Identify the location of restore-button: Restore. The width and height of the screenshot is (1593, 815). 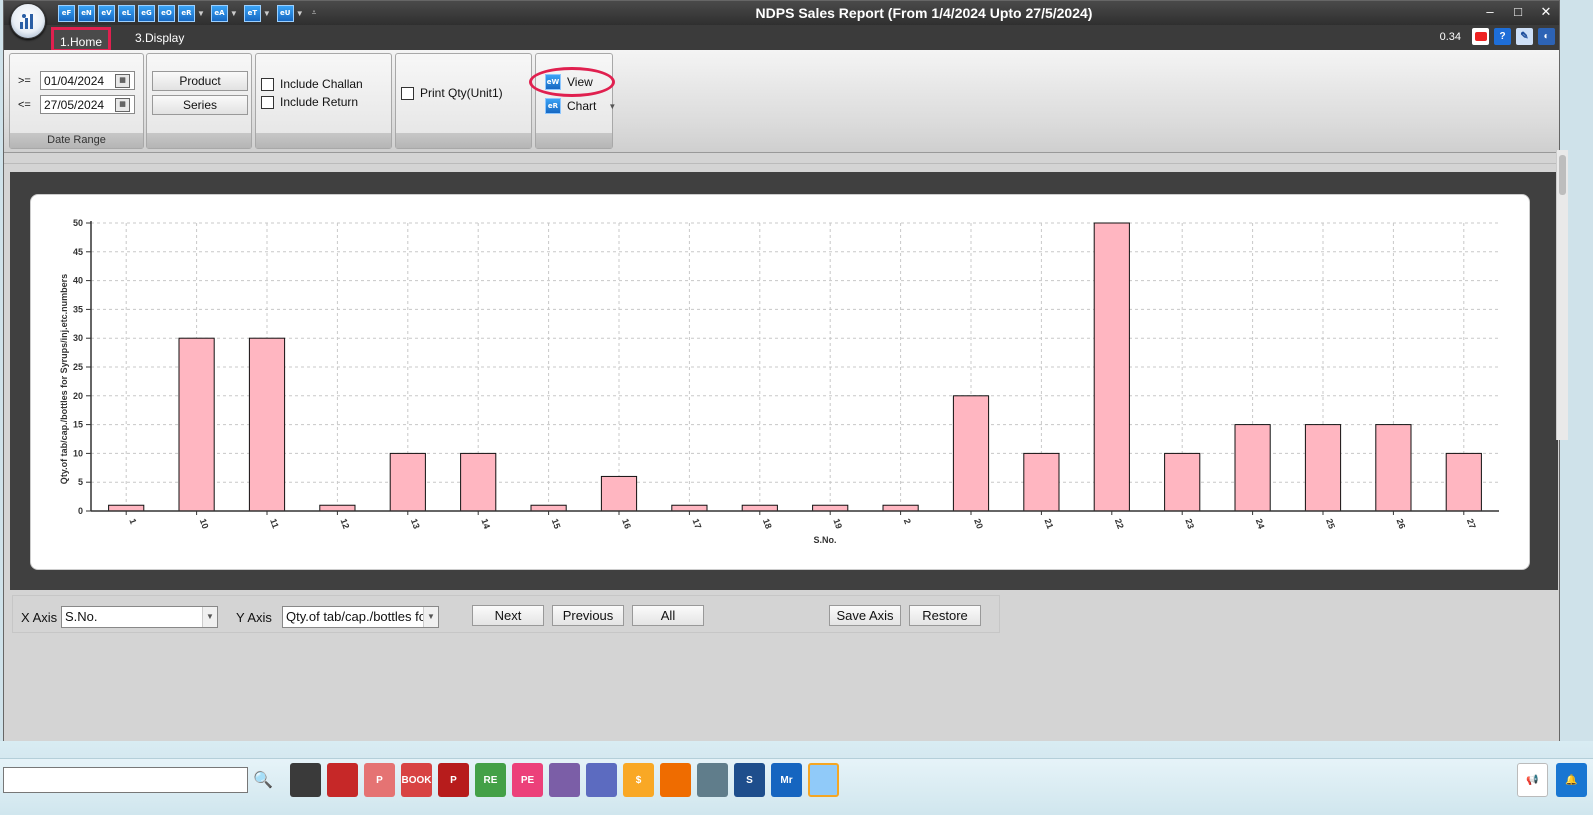
(945, 615).